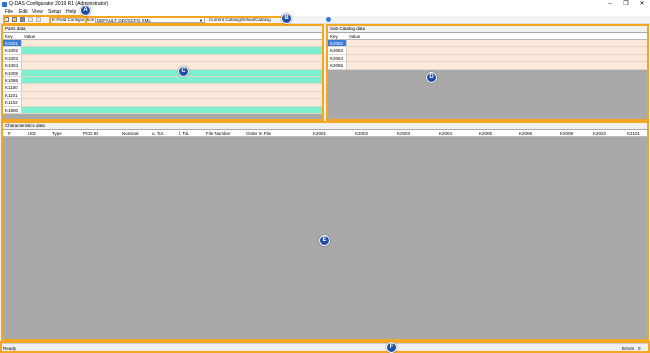 The width and height of the screenshot is (650, 353). I want to click on menu-file: File, so click(9, 12).